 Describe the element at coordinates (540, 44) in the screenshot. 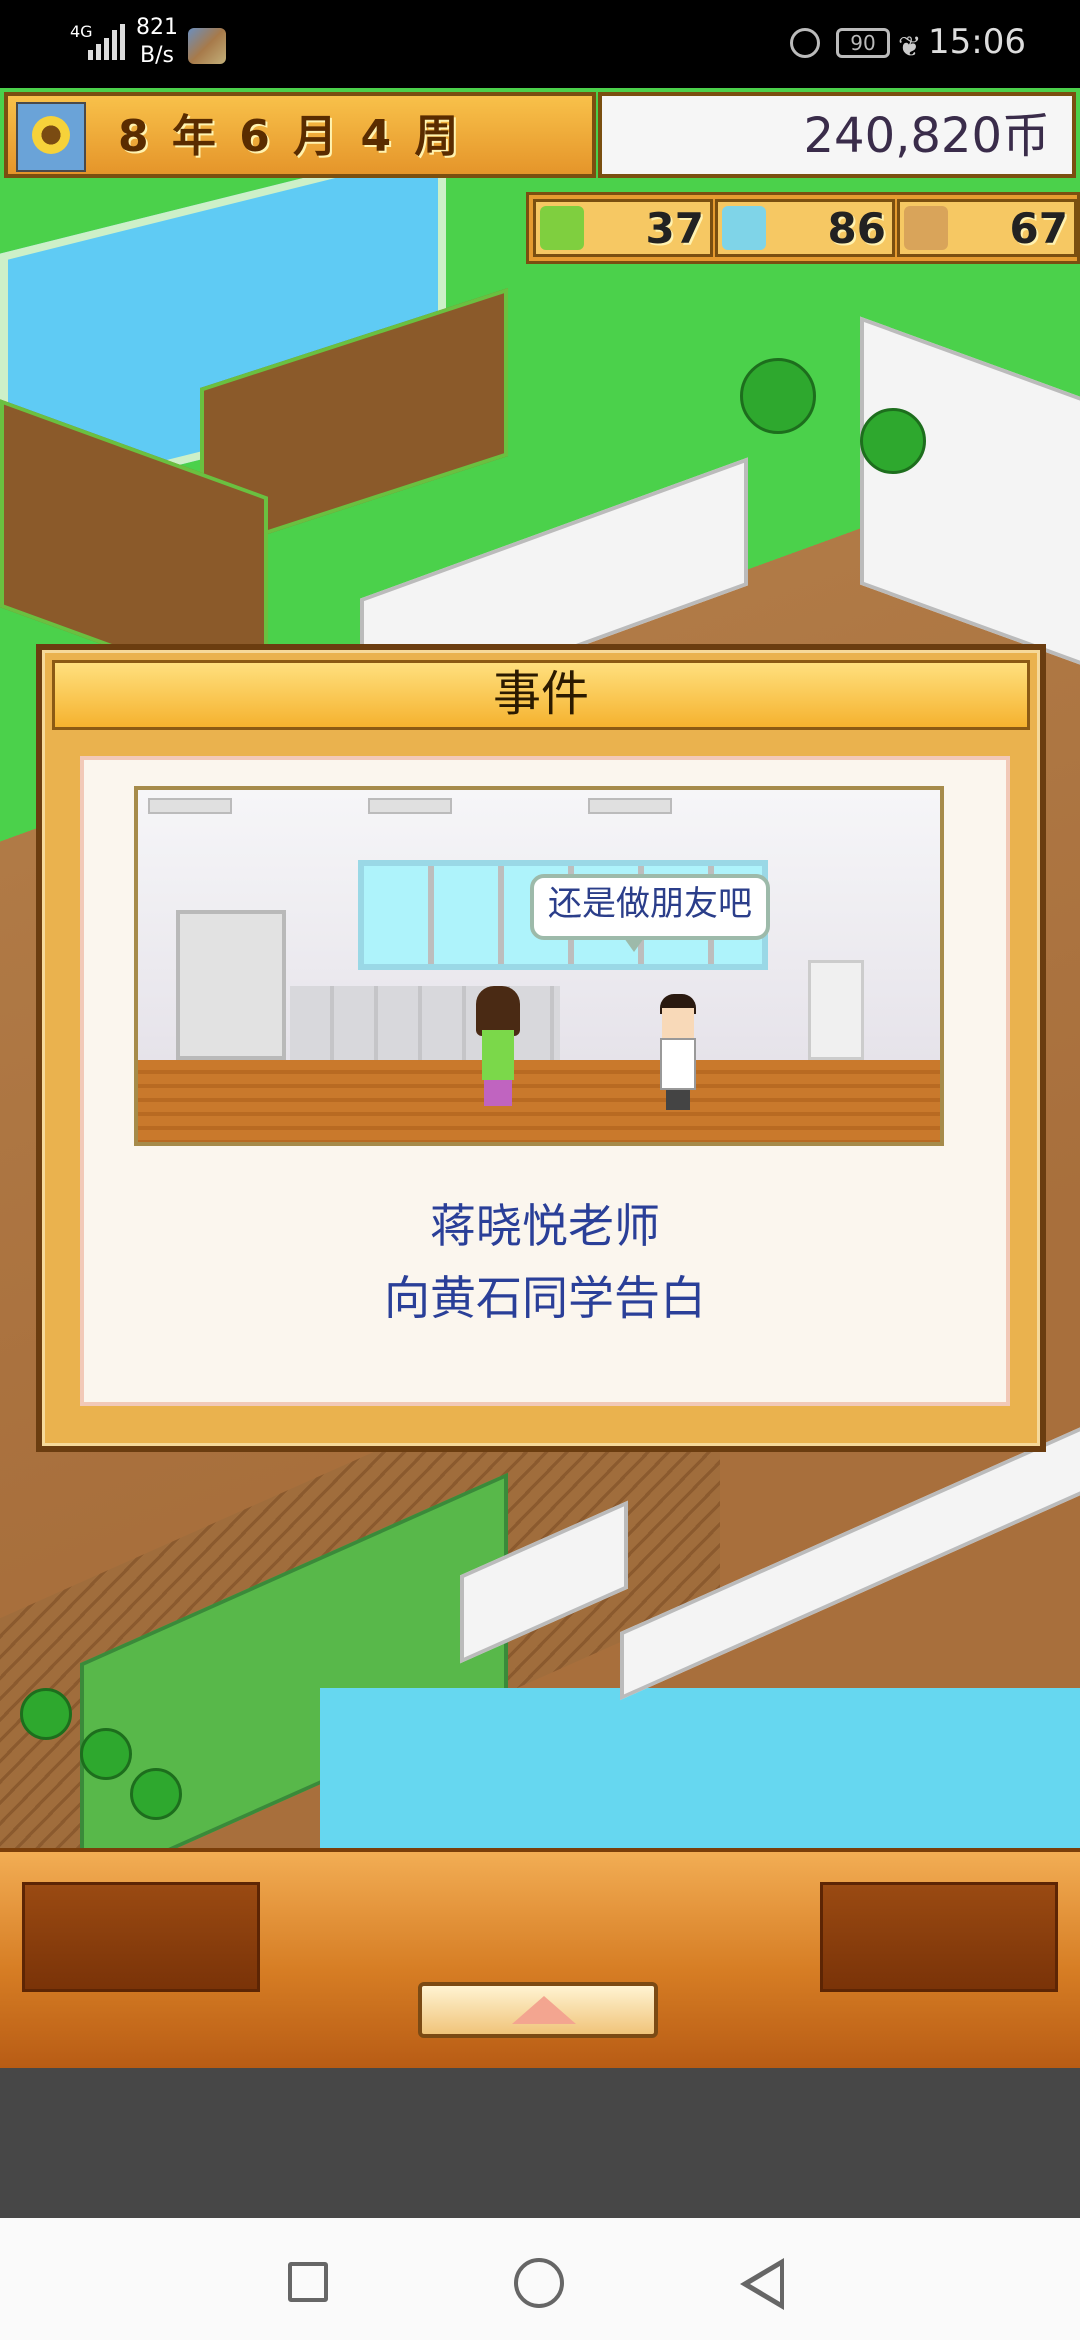

I see `status-bar: 4G 821 B/s 90 ❦ 15:06` at that location.